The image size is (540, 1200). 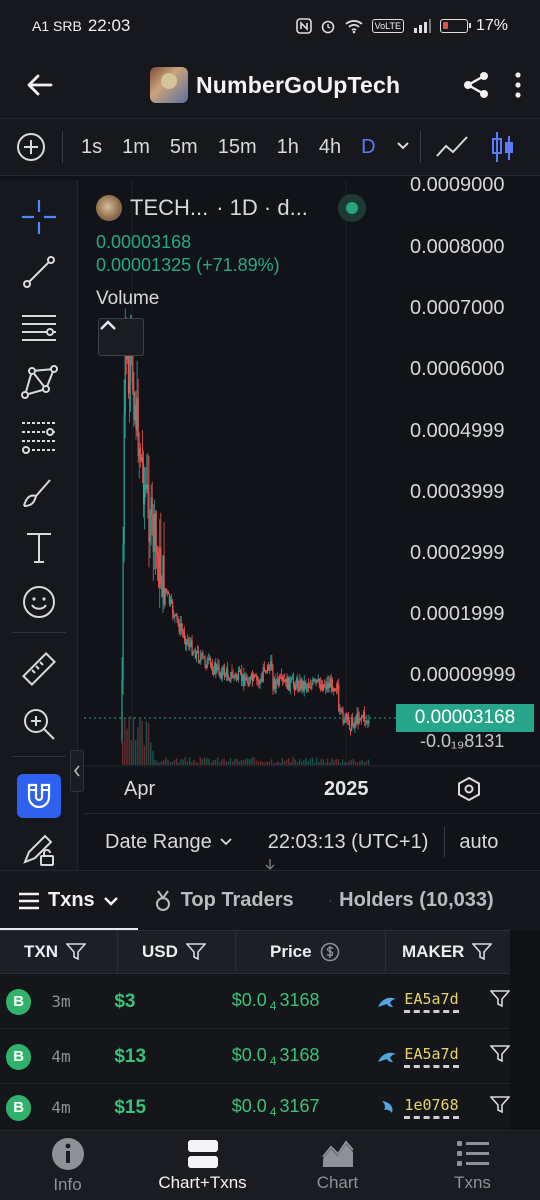 What do you see at coordinates (394, 900) in the screenshot?
I see `tab-holders: Holders (10,033)` at bounding box center [394, 900].